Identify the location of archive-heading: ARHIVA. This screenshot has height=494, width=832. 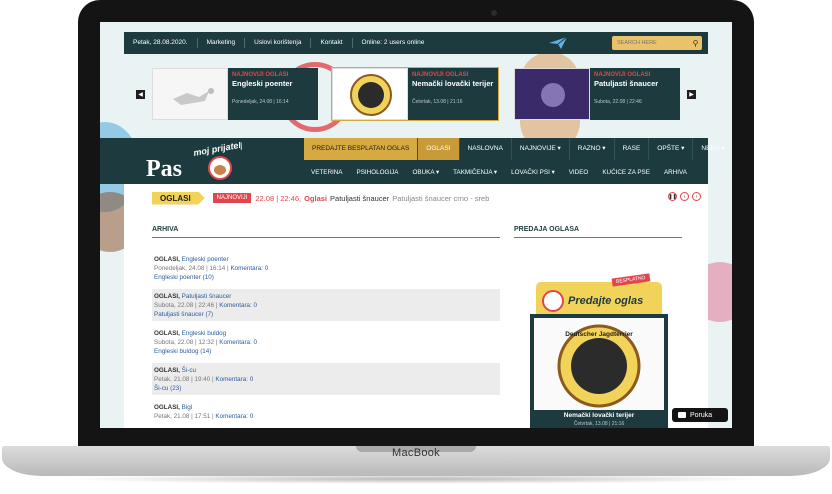
(165, 229).